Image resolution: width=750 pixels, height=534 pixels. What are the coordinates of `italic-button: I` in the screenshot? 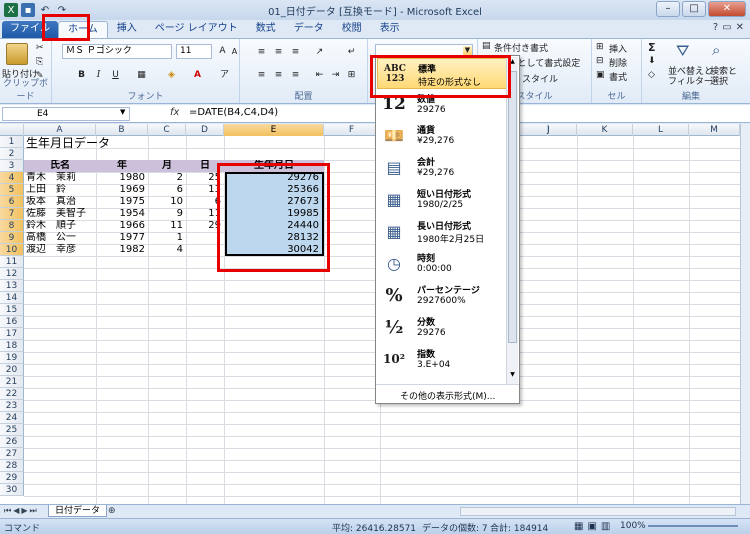 It's located at (98, 75).